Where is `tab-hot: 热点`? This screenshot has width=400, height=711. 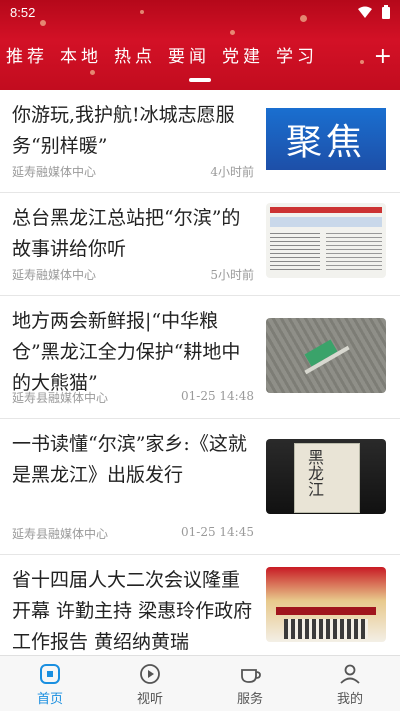 tab-hot: 热点 is located at coordinates (135, 57).